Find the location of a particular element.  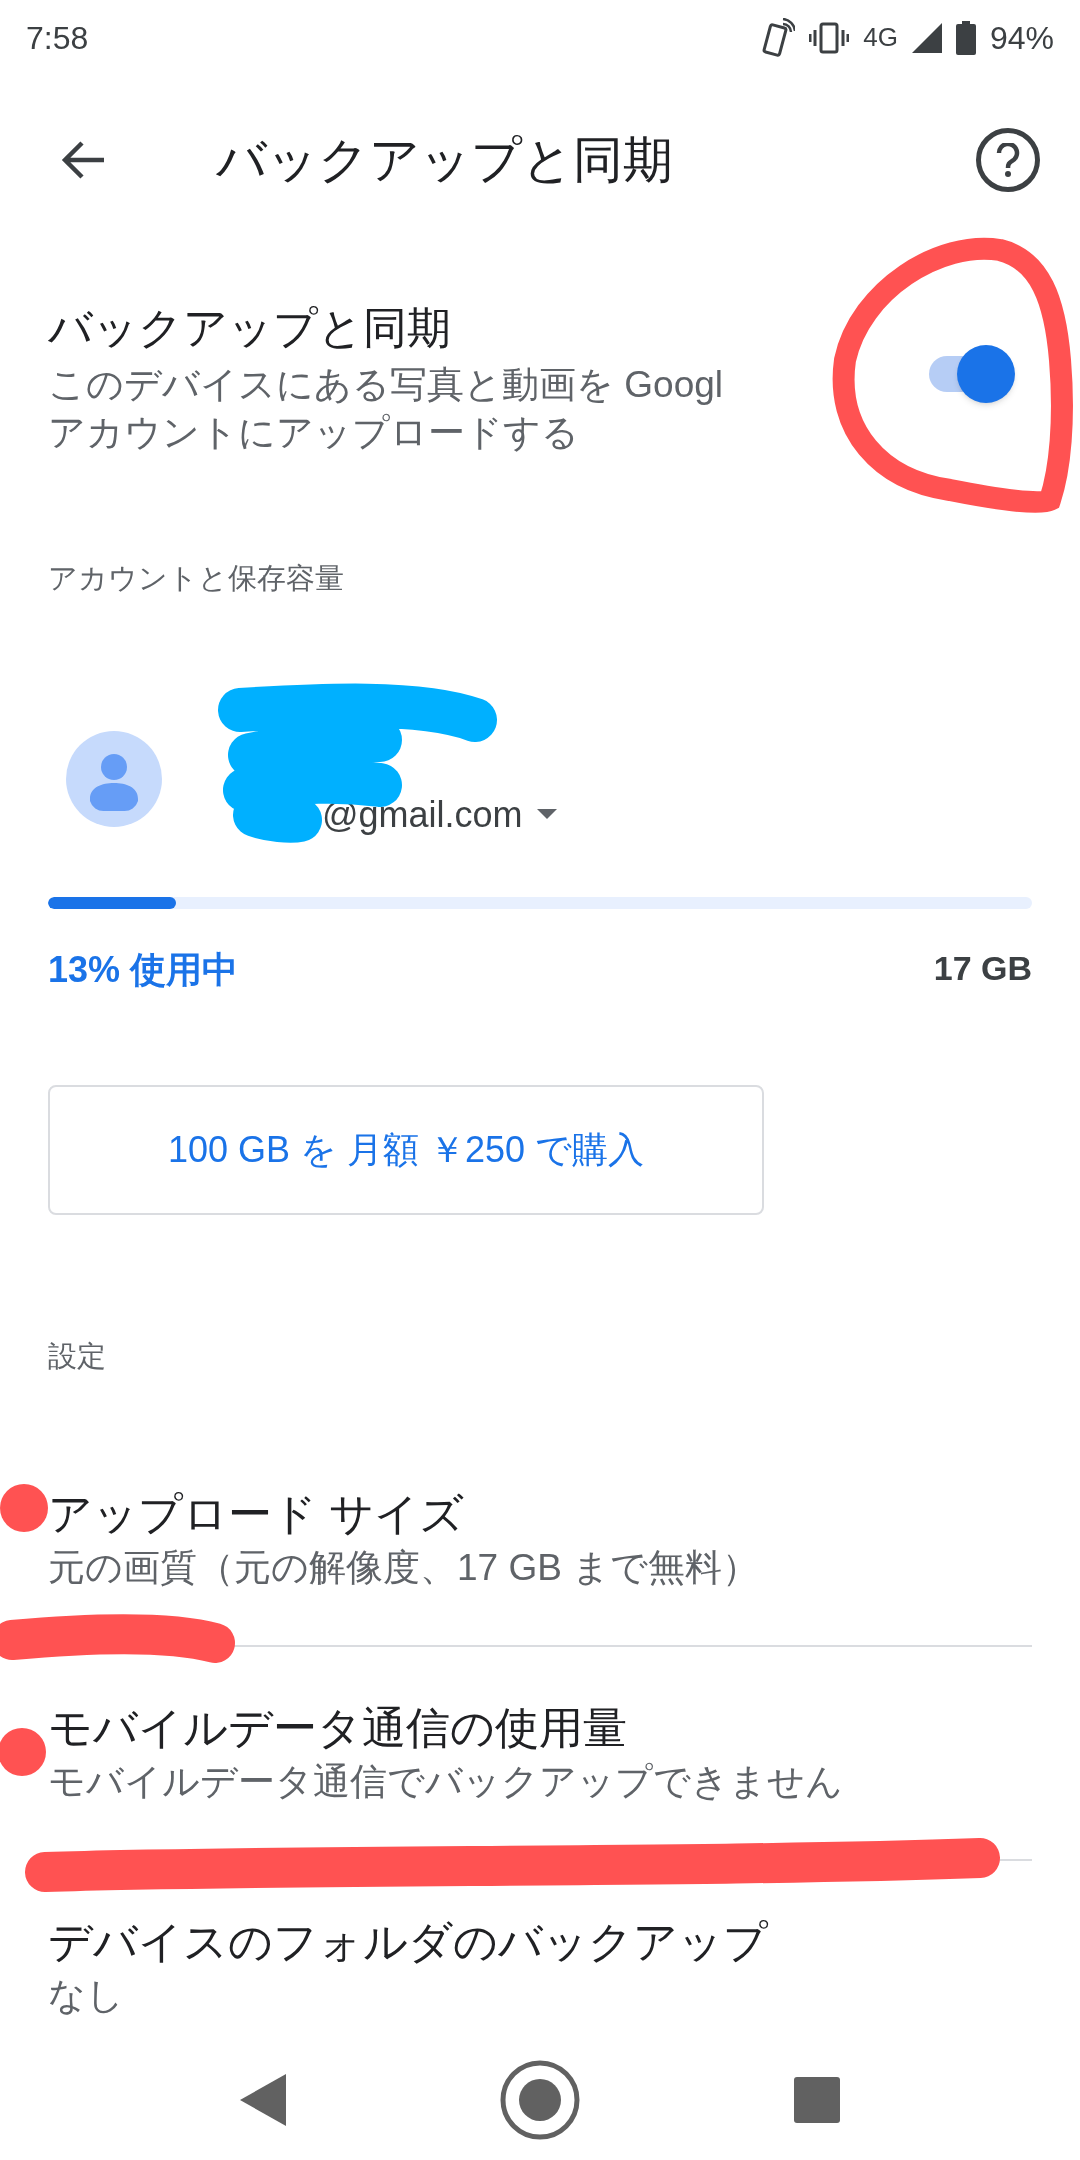

help-icon is located at coordinates (1008, 160).